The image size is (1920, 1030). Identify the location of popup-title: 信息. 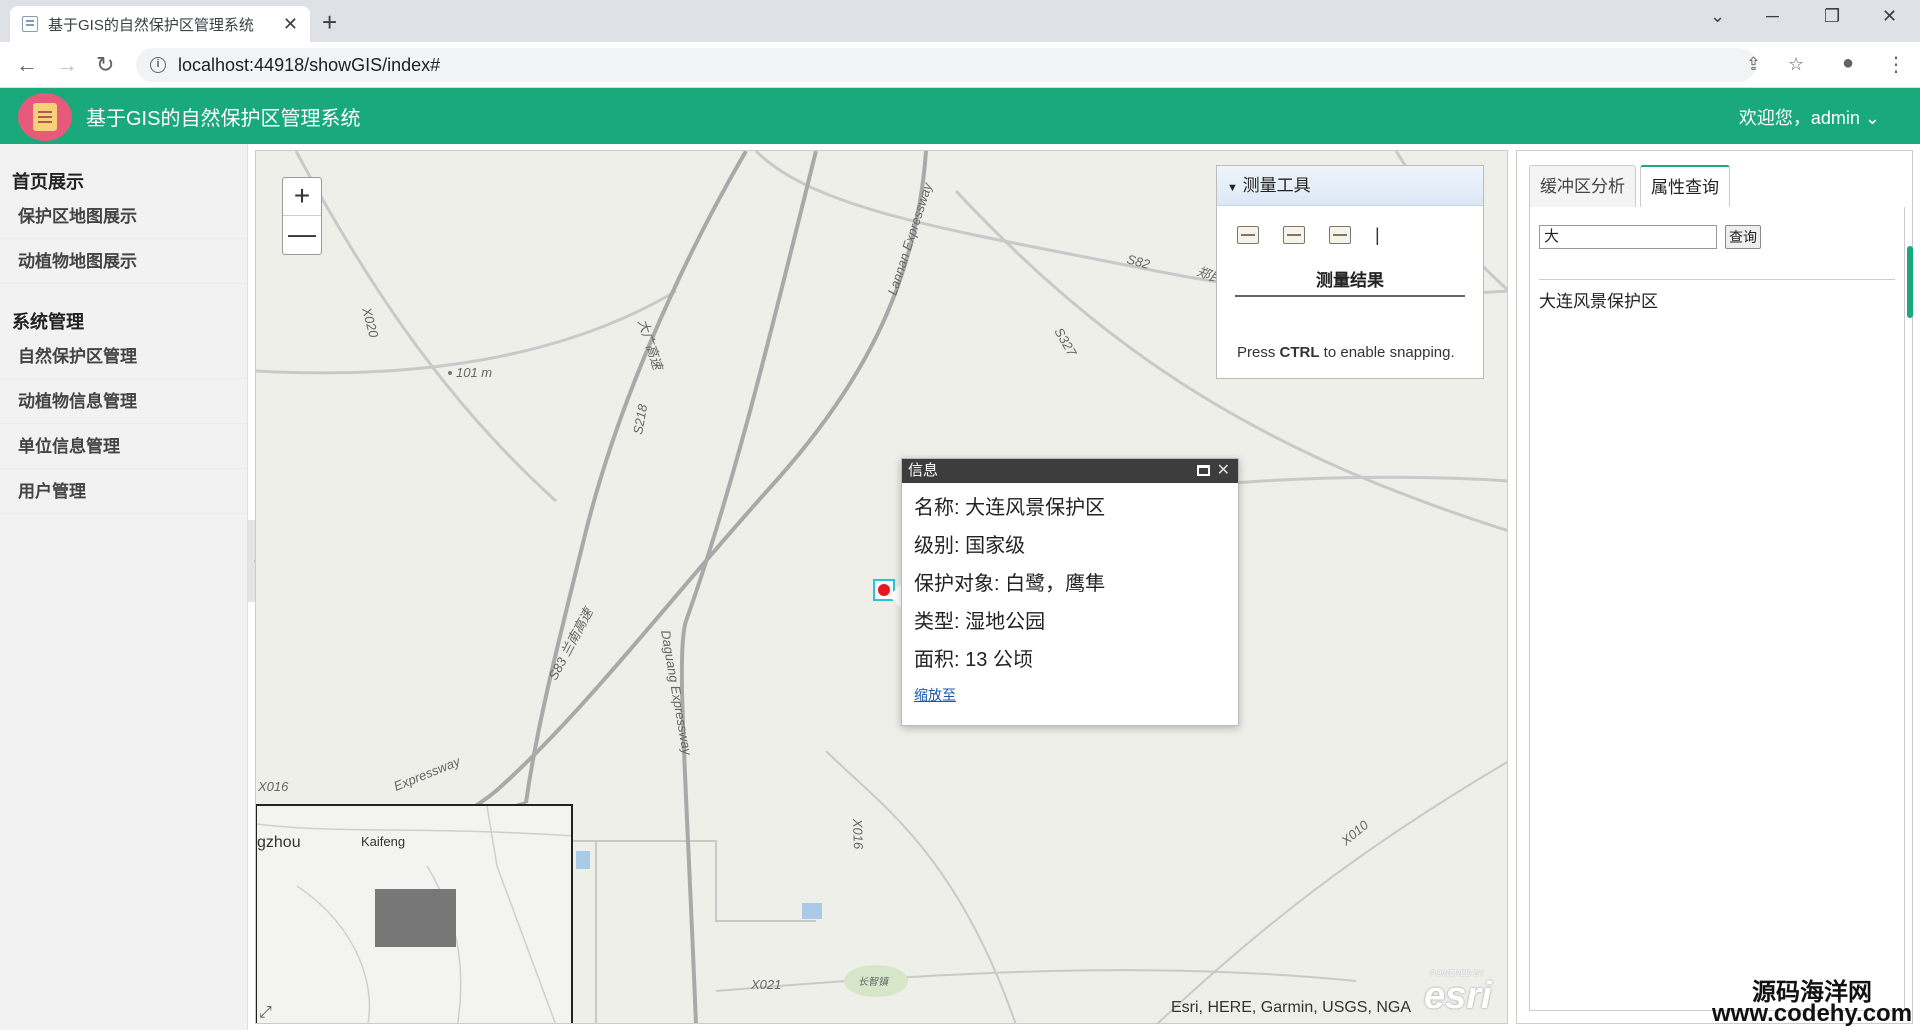
(923, 470).